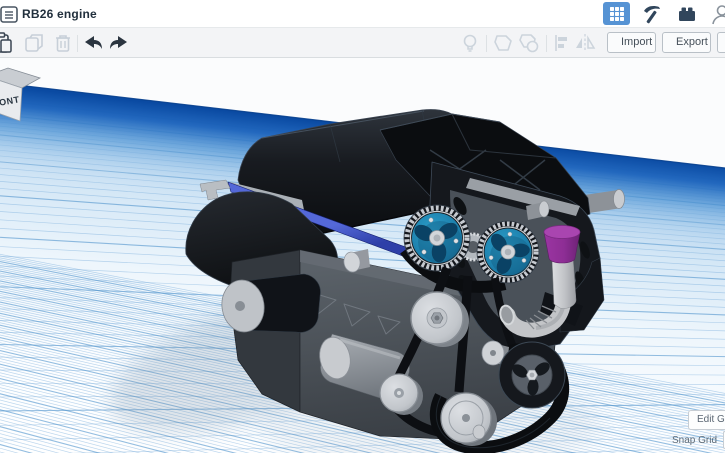 This screenshot has width=725, height=453. I want to click on minecraft-export-icon, so click(651, 13).